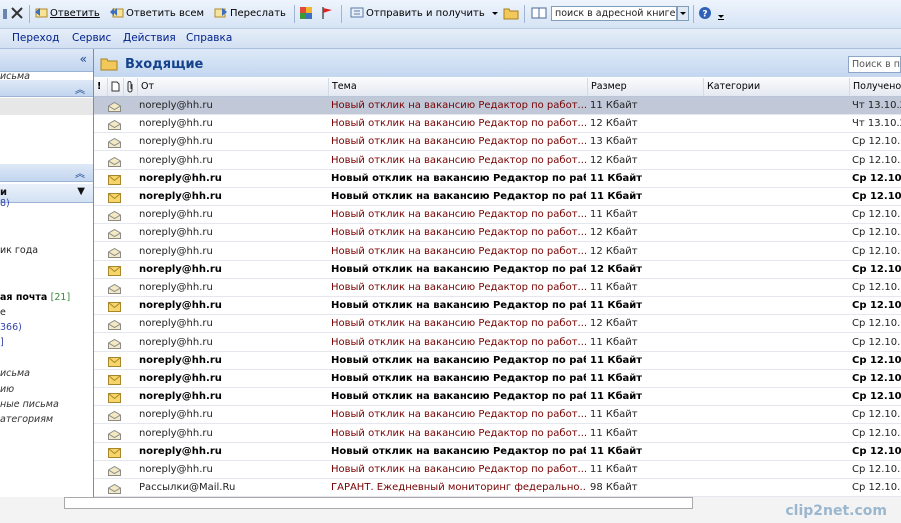  I want to click on all-mail-items-selector: и ▼, so click(46, 193).